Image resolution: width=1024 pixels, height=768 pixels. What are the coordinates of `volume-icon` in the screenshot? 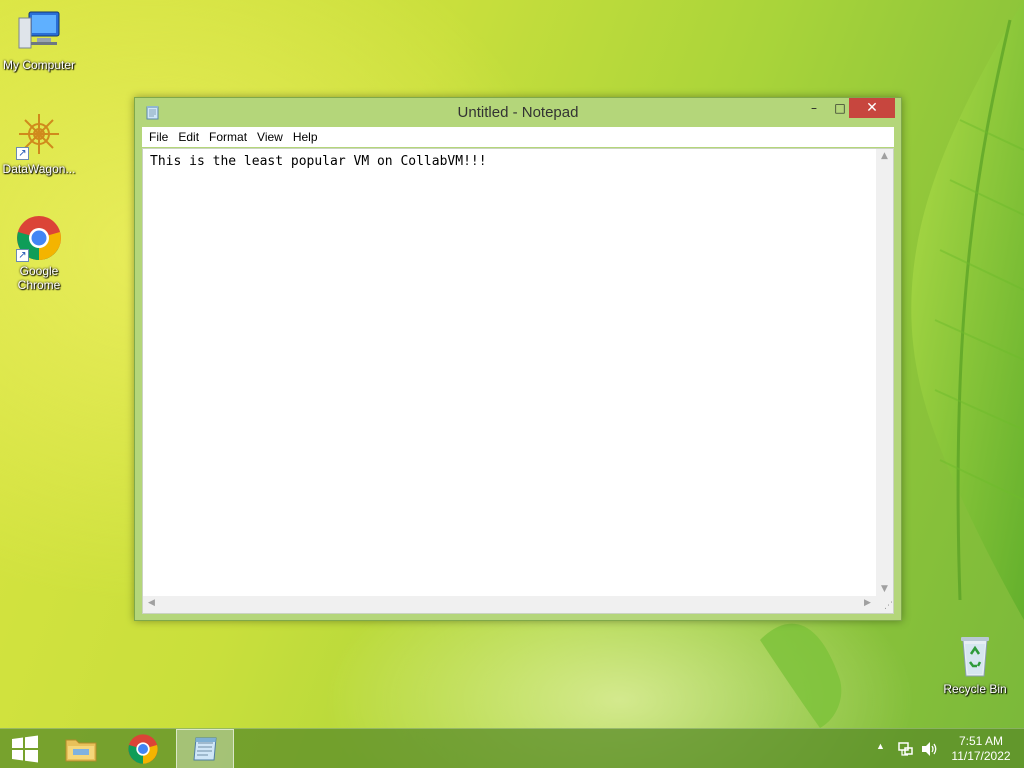 It's located at (930, 749).